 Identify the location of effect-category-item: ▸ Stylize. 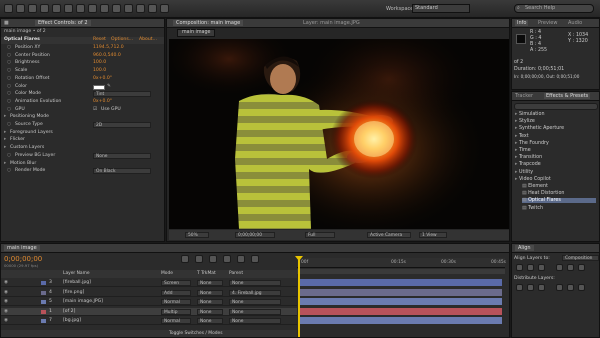
(525, 121).